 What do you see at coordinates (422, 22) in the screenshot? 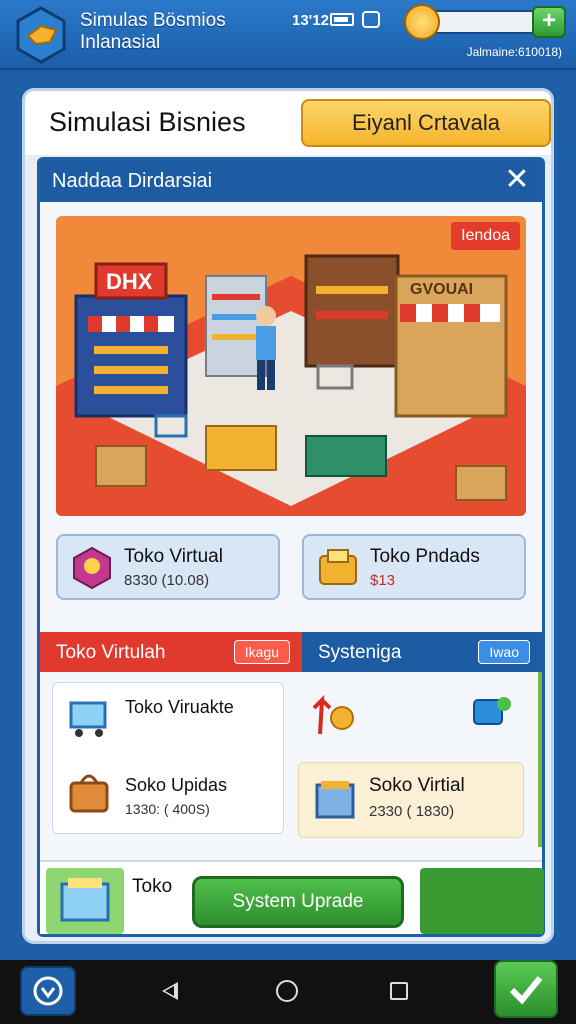
I see `coin-icon` at bounding box center [422, 22].